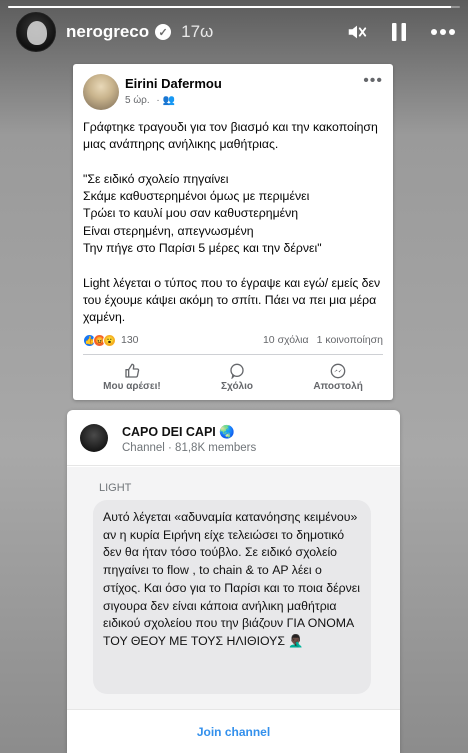 The width and height of the screenshot is (468, 753). I want to click on fb-post-meta: 5 ώρ. · 👥, so click(150, 100).